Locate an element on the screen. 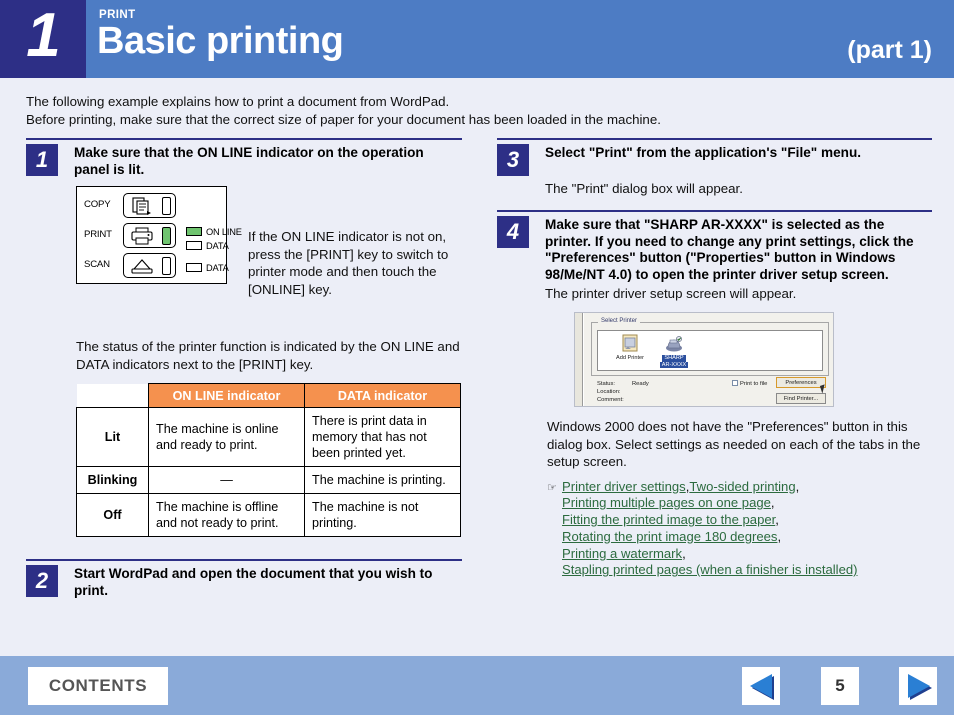 This screenshot has height=715, width=954. table-cell-state-blinking: Blinking is located at coordinates (112, 480).